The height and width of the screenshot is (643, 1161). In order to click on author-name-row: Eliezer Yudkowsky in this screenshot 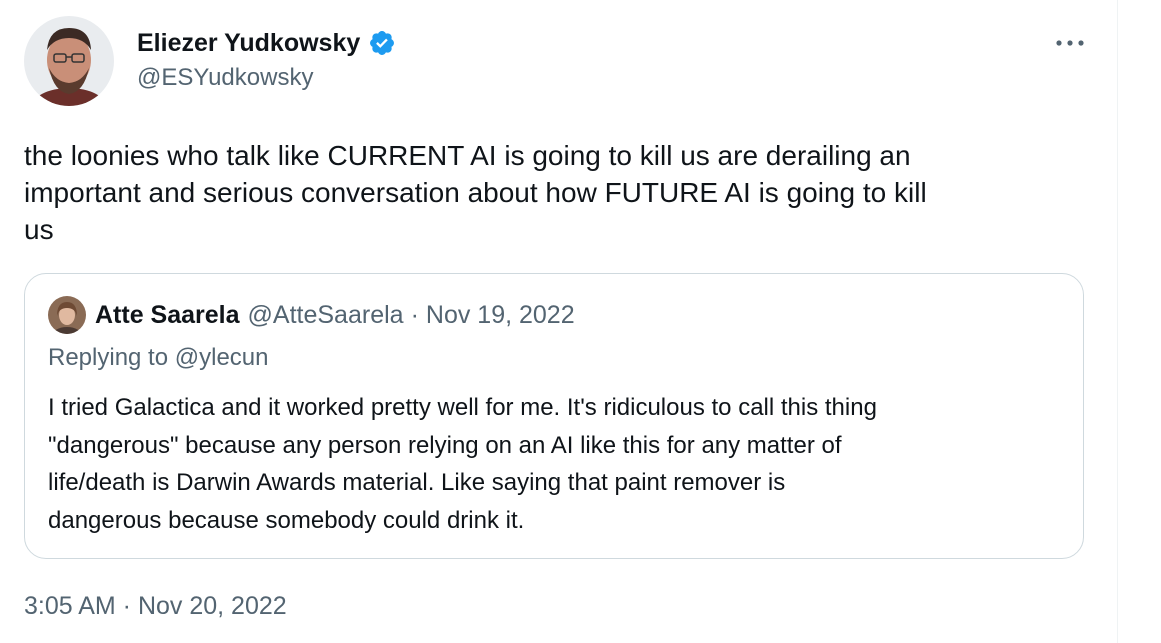, I will do `click(266, 43)`.